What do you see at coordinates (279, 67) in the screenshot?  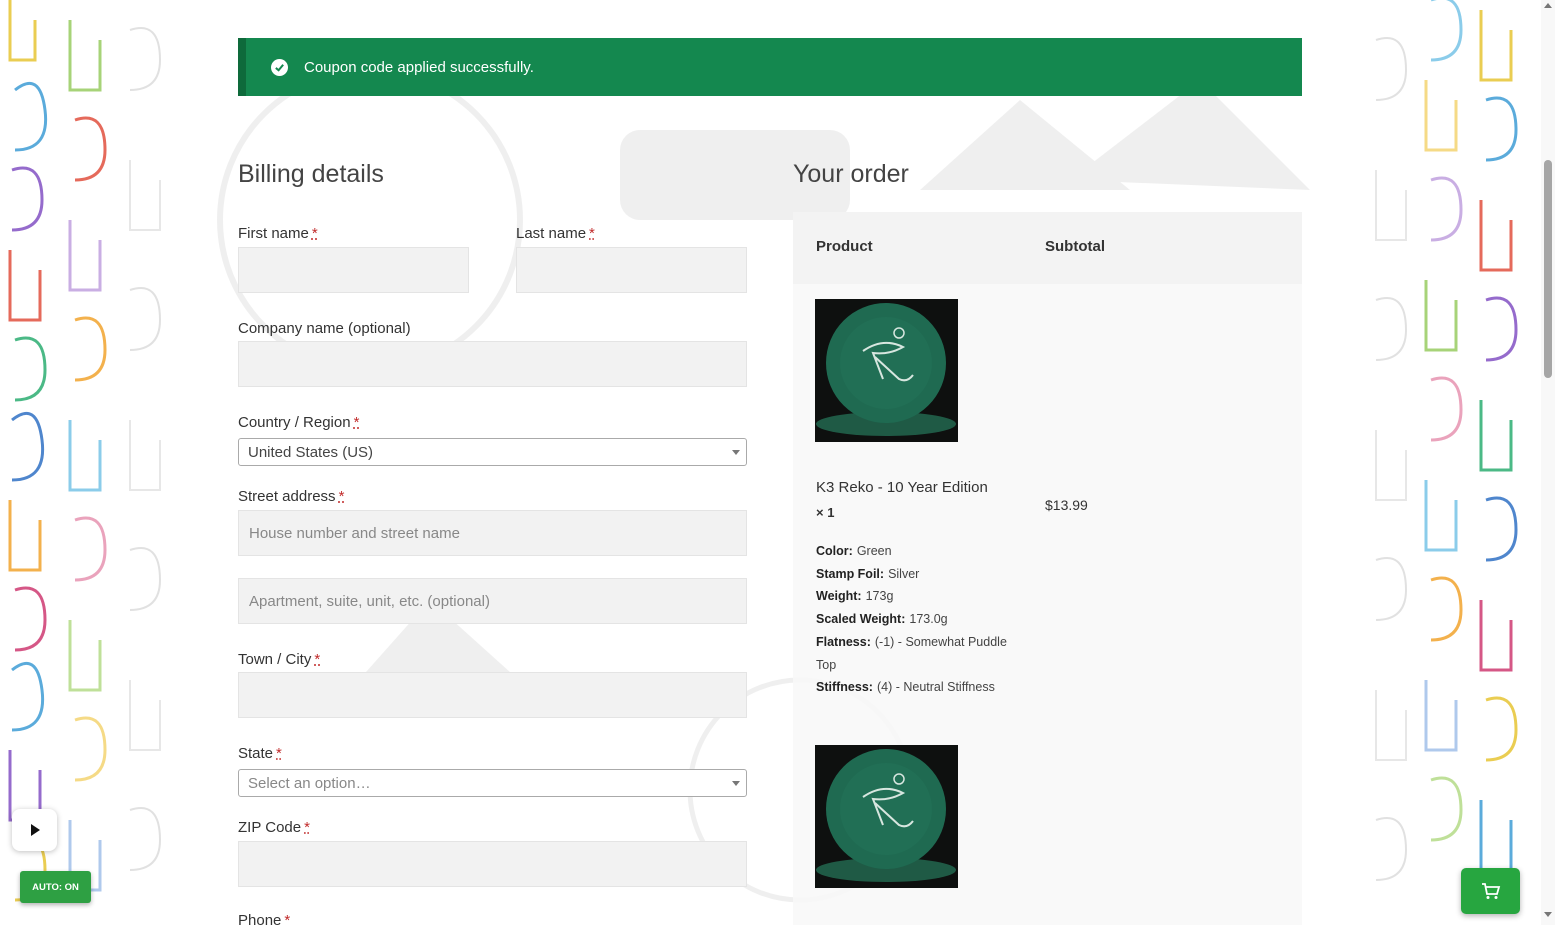 I see `check-circle-icon` at bounding box center [279, 67].